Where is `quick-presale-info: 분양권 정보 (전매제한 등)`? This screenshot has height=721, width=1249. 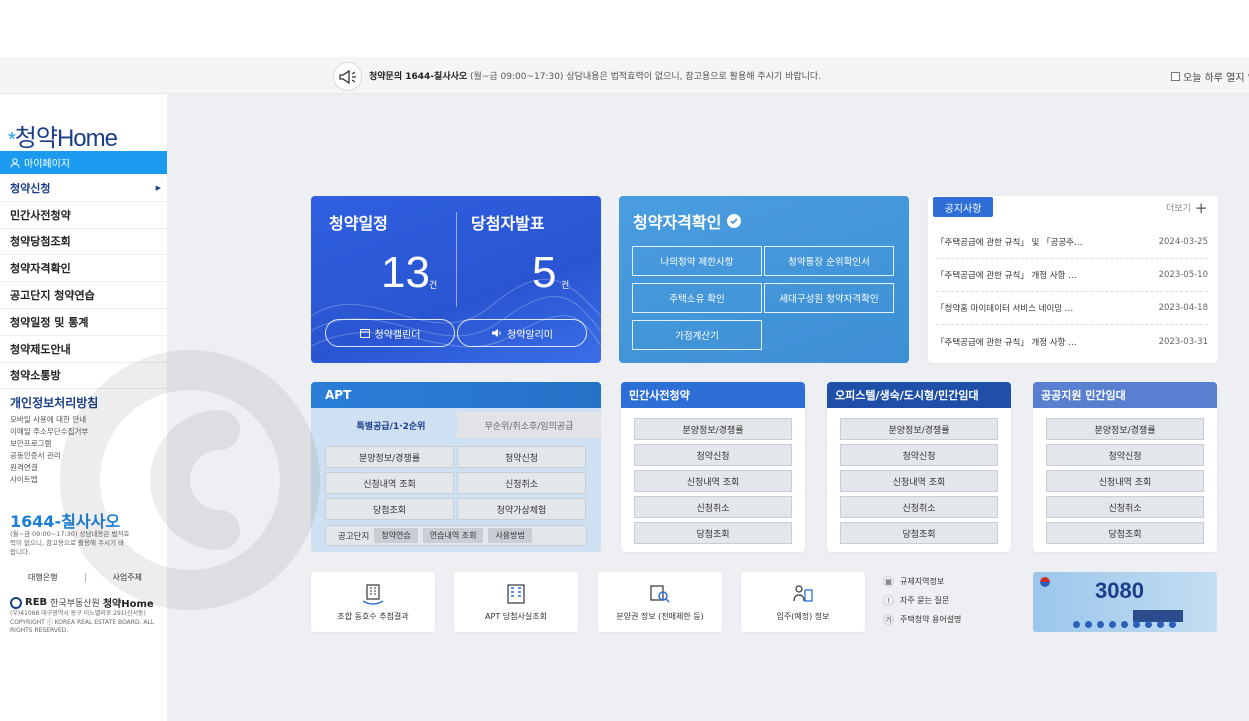 quick-presale-info: 분양권 정보 (전매제한 등) is located at coordinates (660, 602).